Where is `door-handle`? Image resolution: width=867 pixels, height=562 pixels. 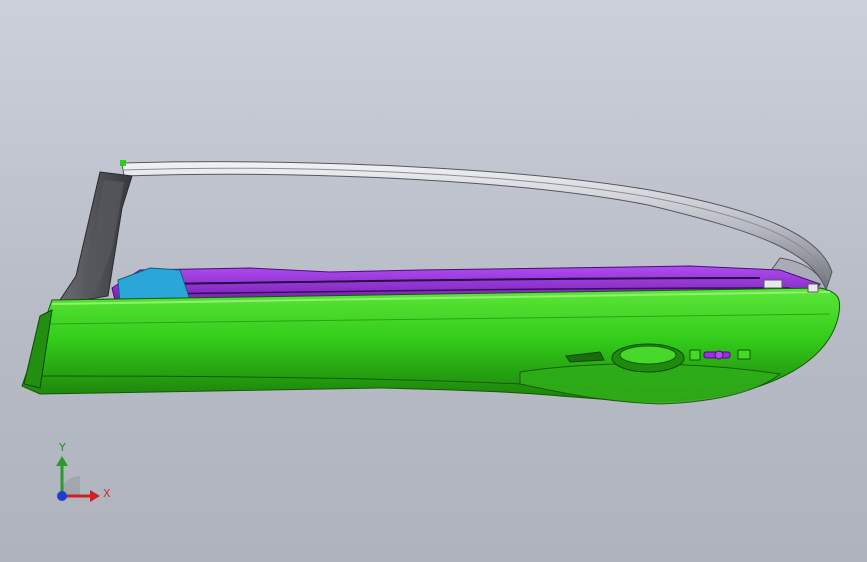
door-handle is located at coordinates (648, 355).